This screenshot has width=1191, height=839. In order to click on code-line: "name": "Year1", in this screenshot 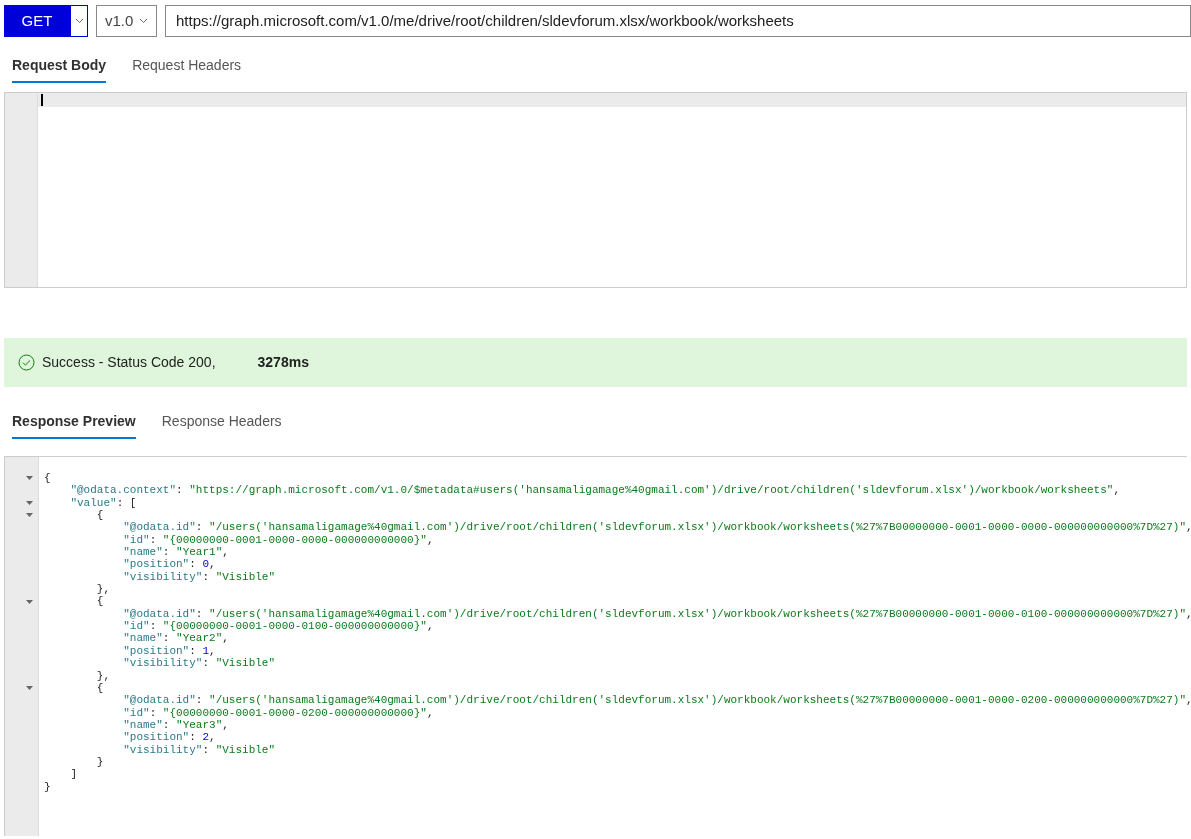, I will do `click(175, 552)`.